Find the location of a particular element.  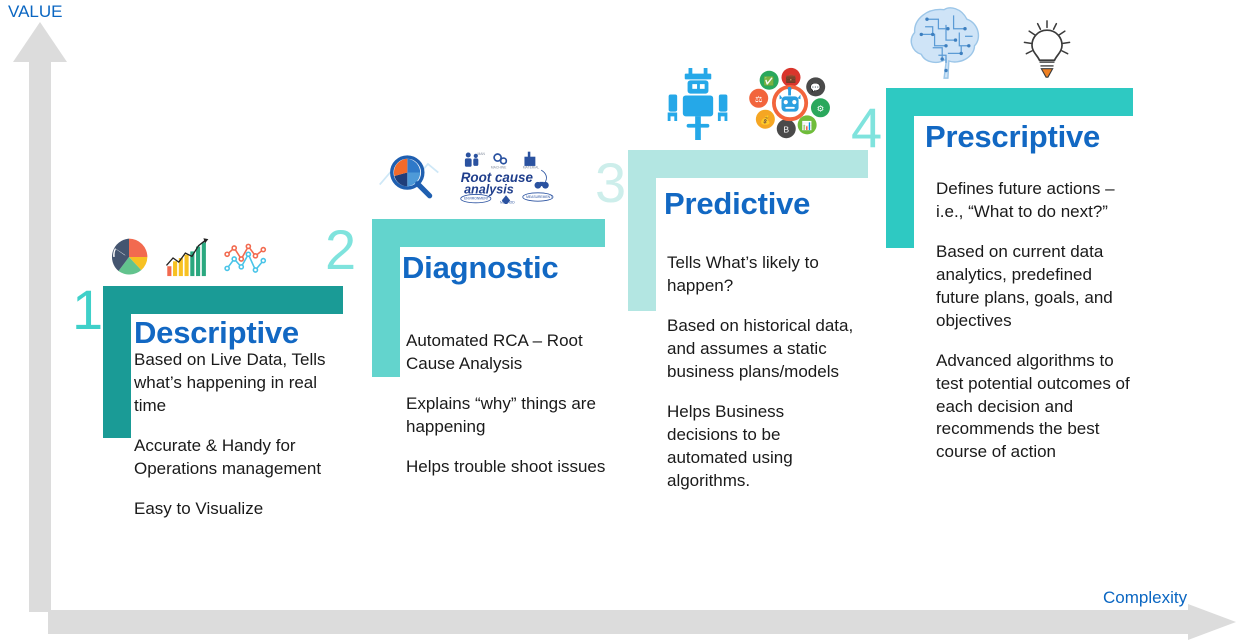

ai-brain-circuit-icon is located at coordinates (945, 43).